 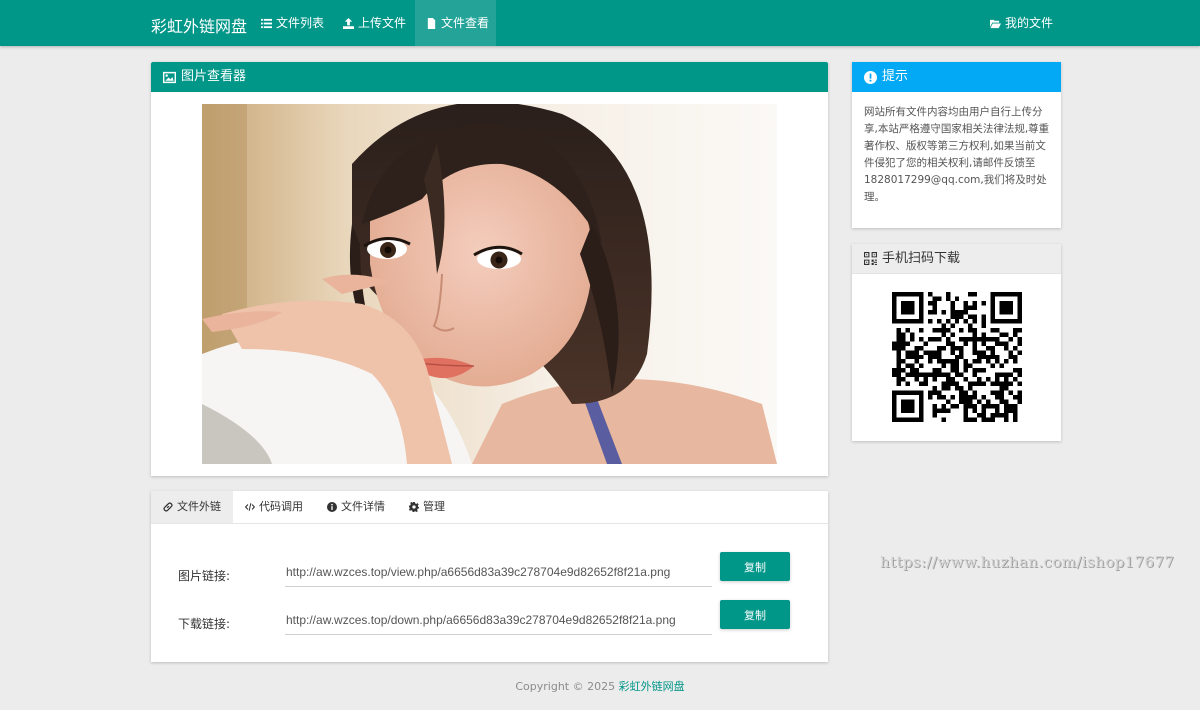 What do you see at coordinates (489, 77) in the screenshot?
I see `image-viewer-header: 图片查看器` at bounding box center [489, 77].